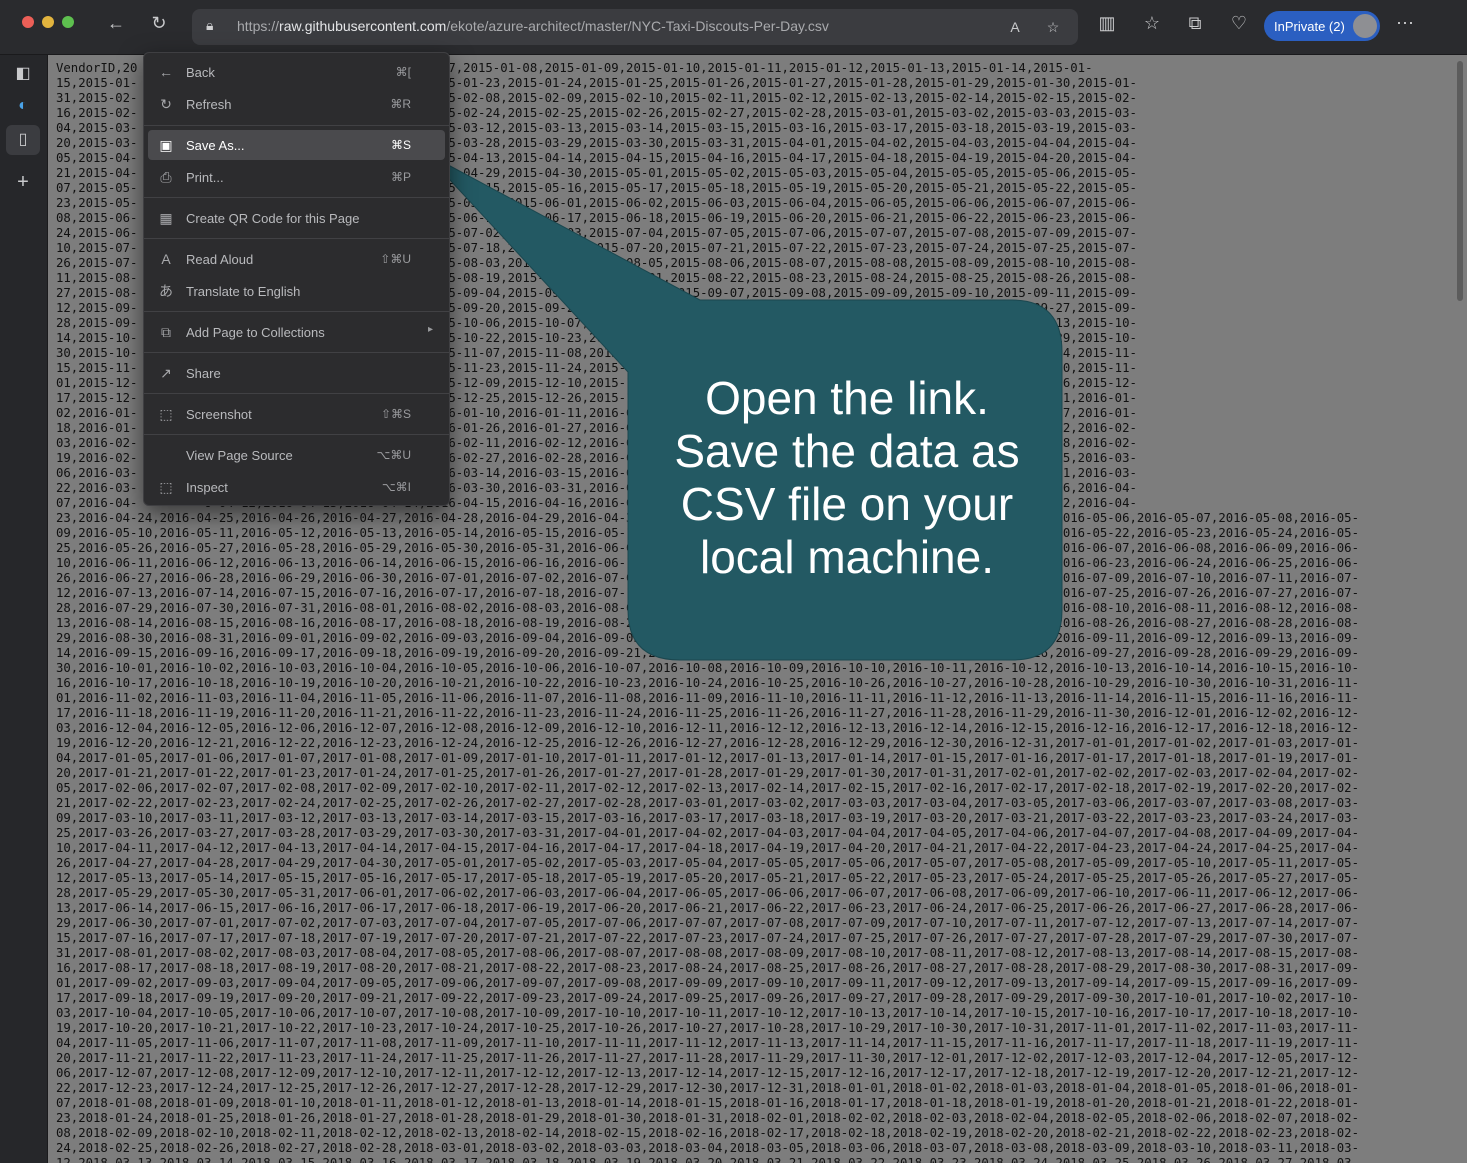  Describe the element at coordinates (243, 291) in the screenshot. I see `menu-item-label: Translate to English` at that location.